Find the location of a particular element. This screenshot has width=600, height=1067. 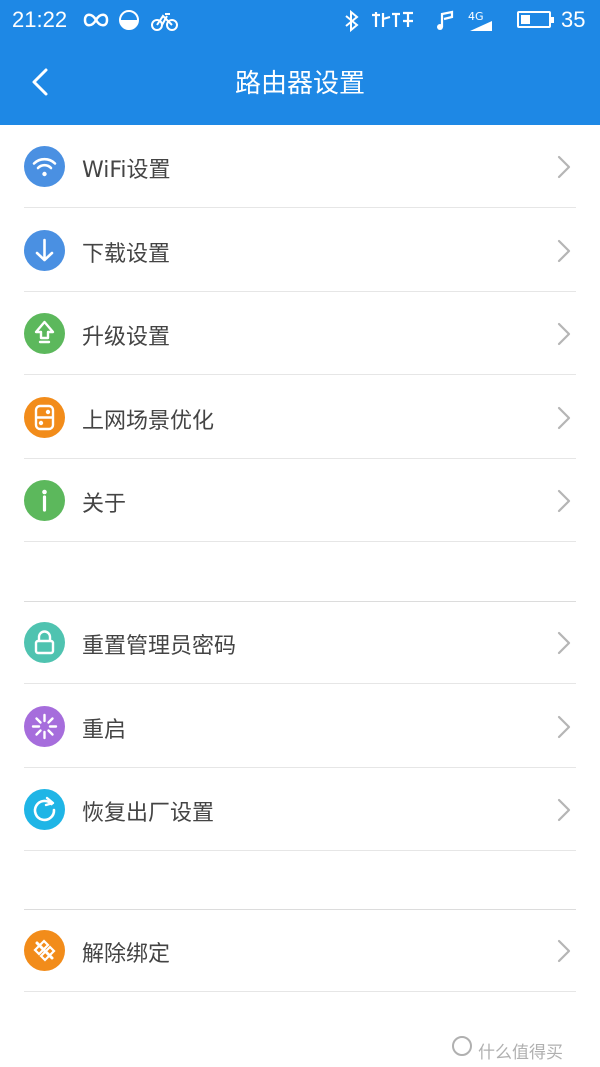

settings-item-label: 下载设置 is located at coordinates (126, 254).